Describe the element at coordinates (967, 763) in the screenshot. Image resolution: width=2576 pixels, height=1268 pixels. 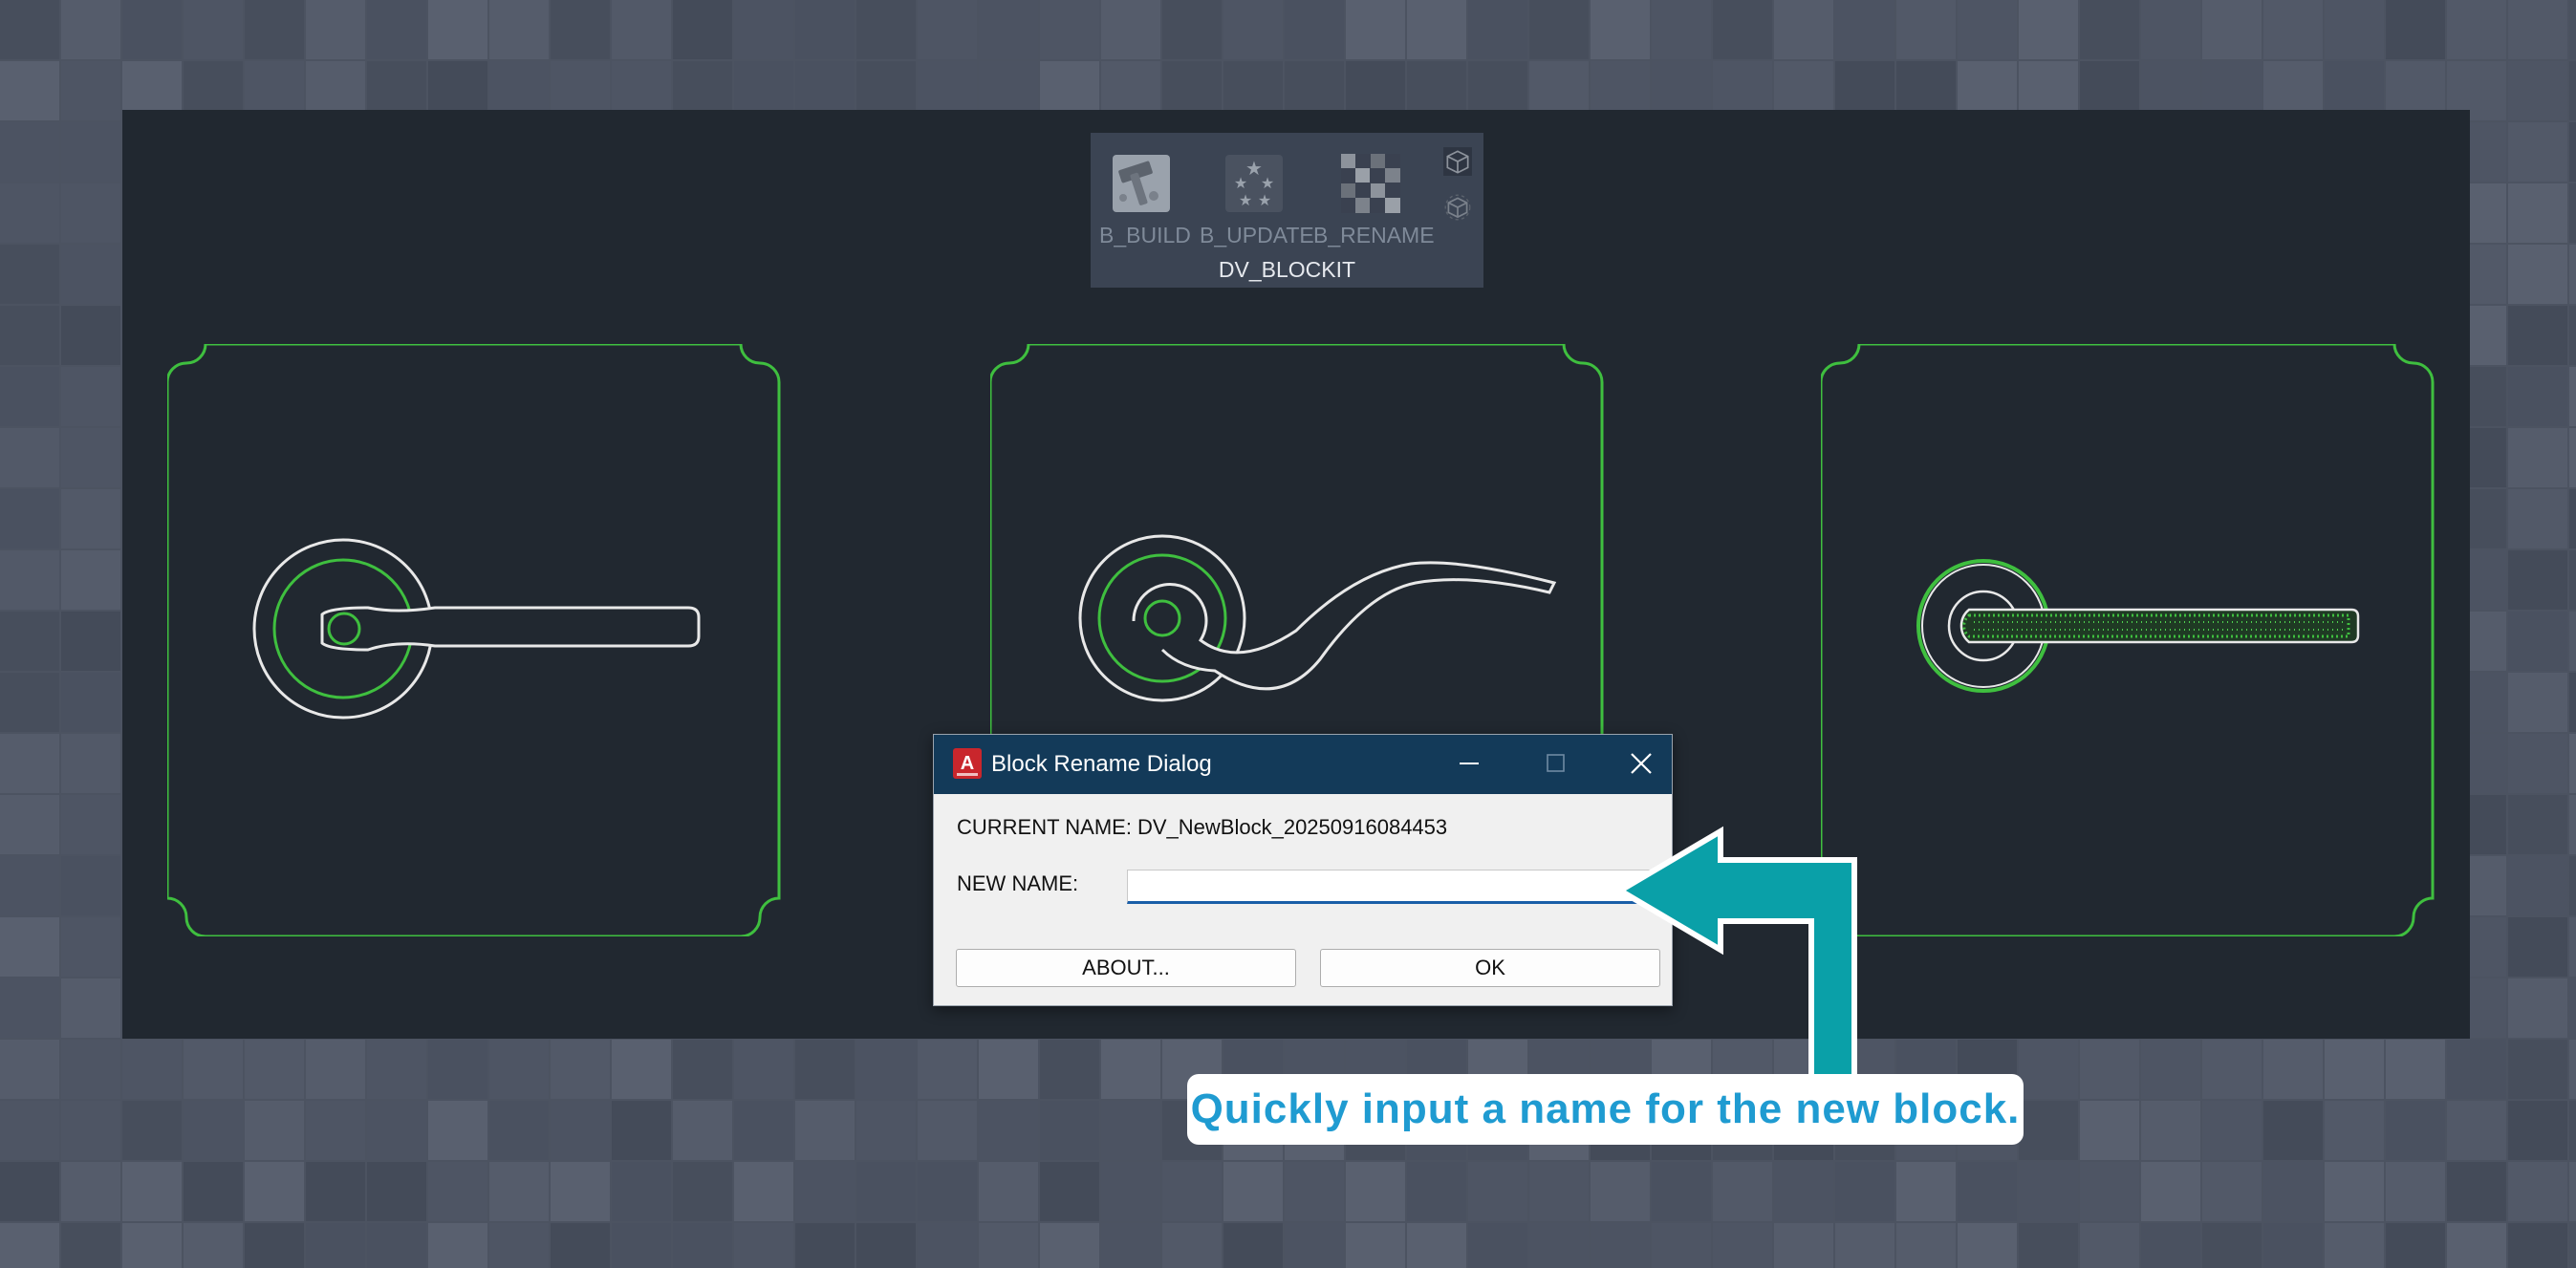
I see `svg-text: A` at that location.